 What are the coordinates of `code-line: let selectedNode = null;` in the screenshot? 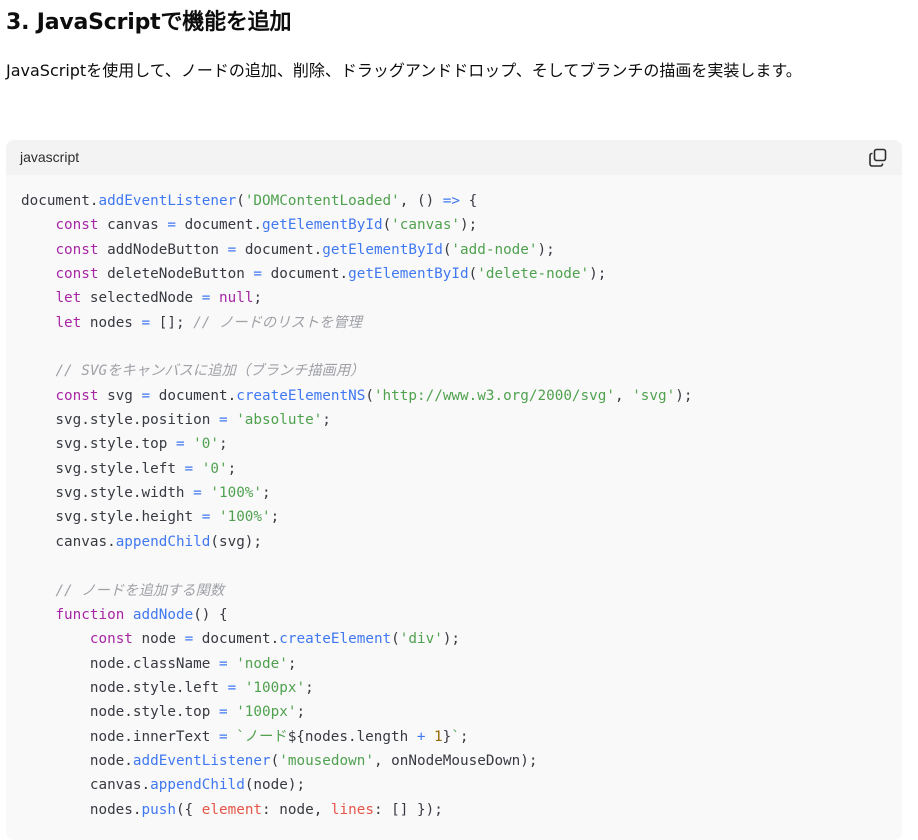 It's located at (356, 298).